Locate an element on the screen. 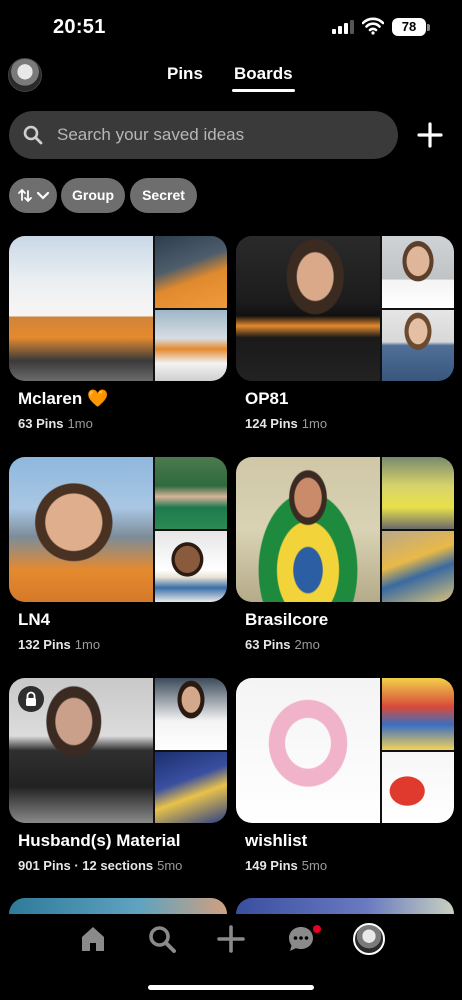 The image size is (462, 1000). board-meta: 901 Pins · 12 sections 5mo is located at coordinates (100, 865).